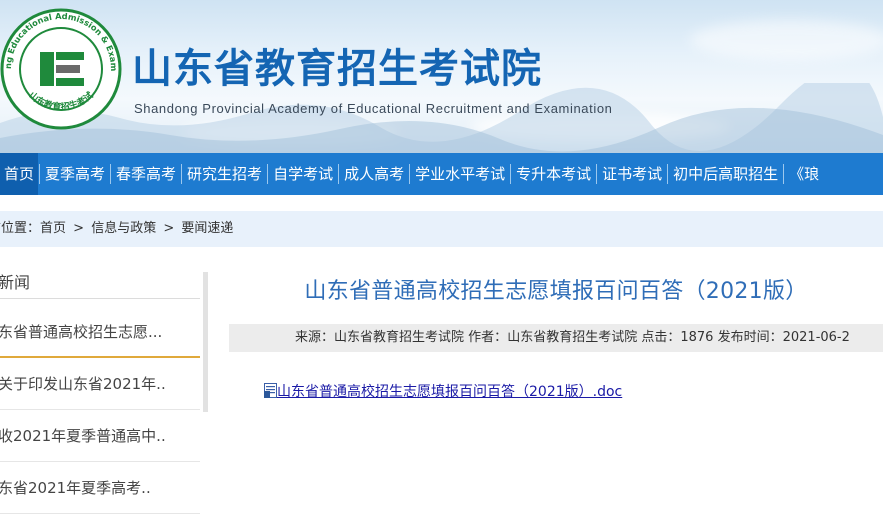  Describe the element at coordinates (441, 229) in the screenshot. I see `breadcrumb: 前位置：首页 > 信息与政策 > 要闻速递` at that location.